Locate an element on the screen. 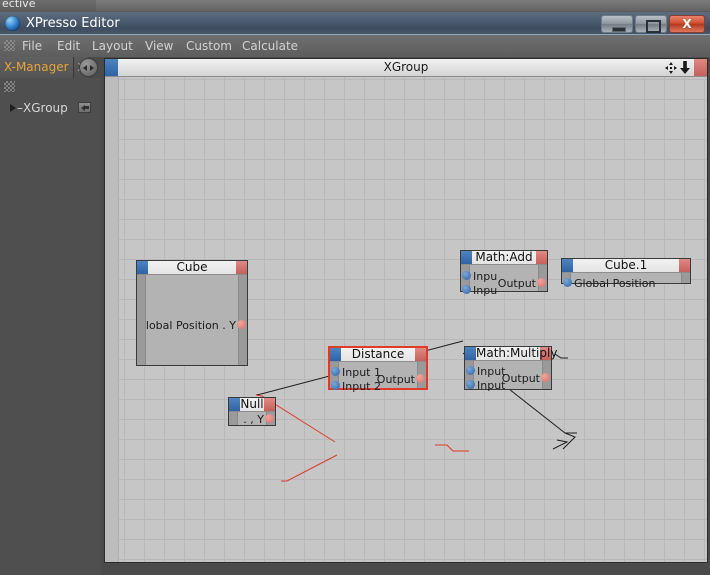 This screenshot has height=575, width=710. output-port-label-0: lobal Position . Y is located at coordinates (190, 325).